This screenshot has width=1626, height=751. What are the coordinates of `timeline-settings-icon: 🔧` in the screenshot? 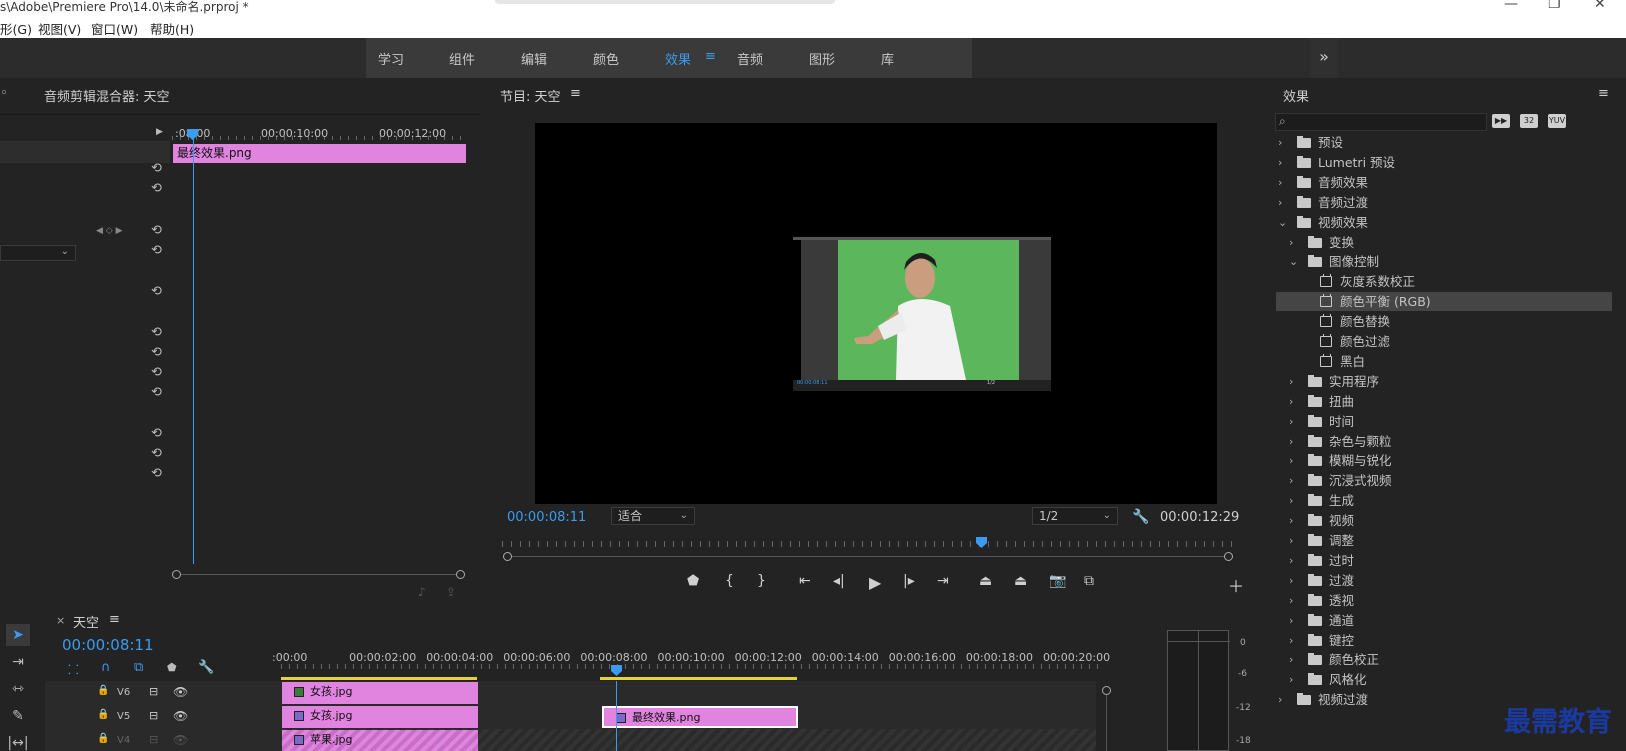 It's located at (206, 667).